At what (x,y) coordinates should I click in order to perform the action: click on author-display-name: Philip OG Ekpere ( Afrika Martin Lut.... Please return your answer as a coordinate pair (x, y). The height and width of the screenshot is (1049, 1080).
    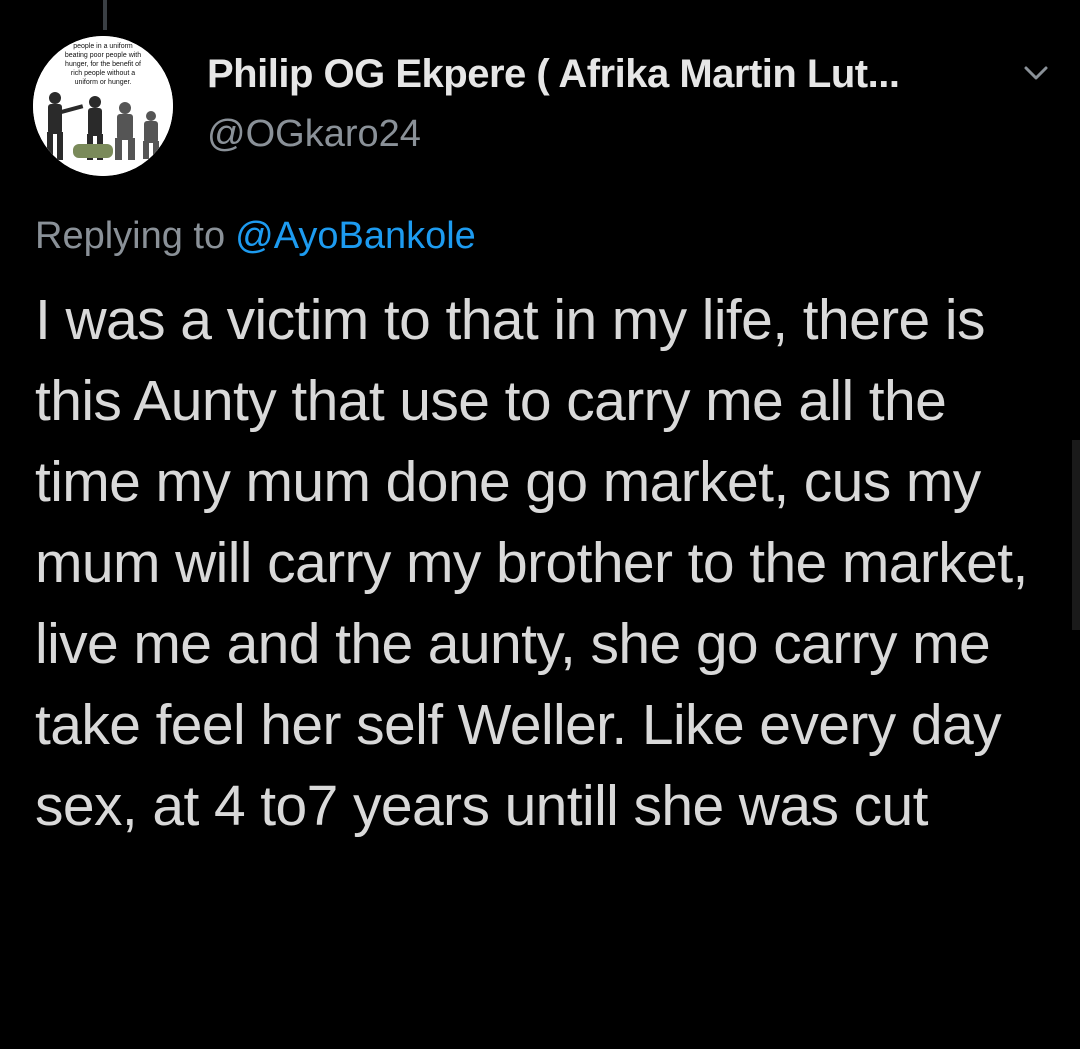
    Looking at the image, I should click on (613, 74).